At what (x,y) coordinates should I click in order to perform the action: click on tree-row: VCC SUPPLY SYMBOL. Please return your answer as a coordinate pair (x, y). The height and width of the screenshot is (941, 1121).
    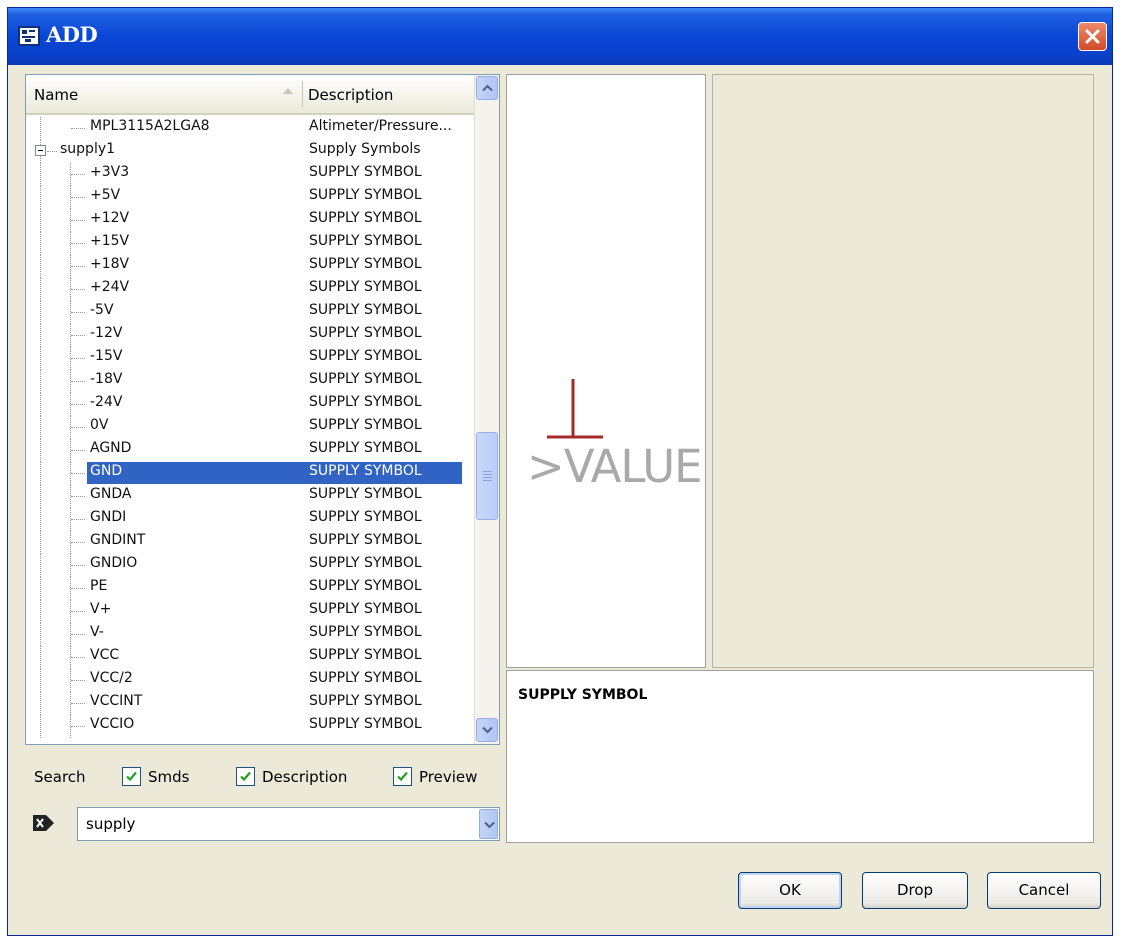
    Looking at the image, I should click on (250, 657).